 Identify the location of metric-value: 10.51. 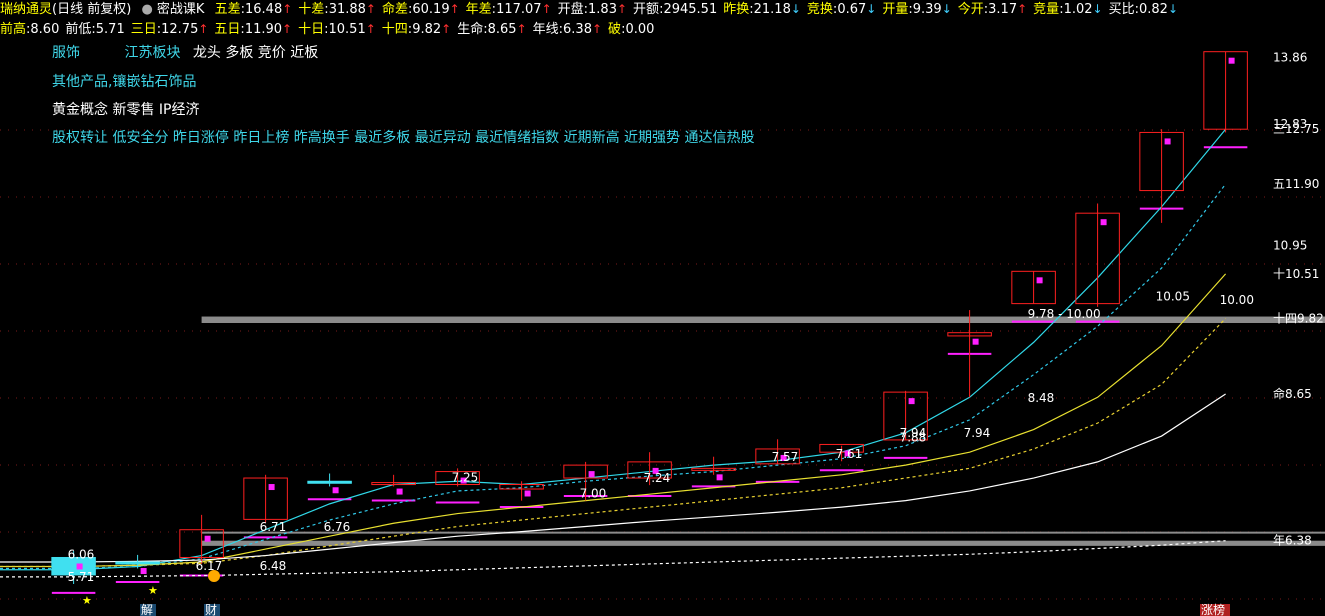
(347, 29).